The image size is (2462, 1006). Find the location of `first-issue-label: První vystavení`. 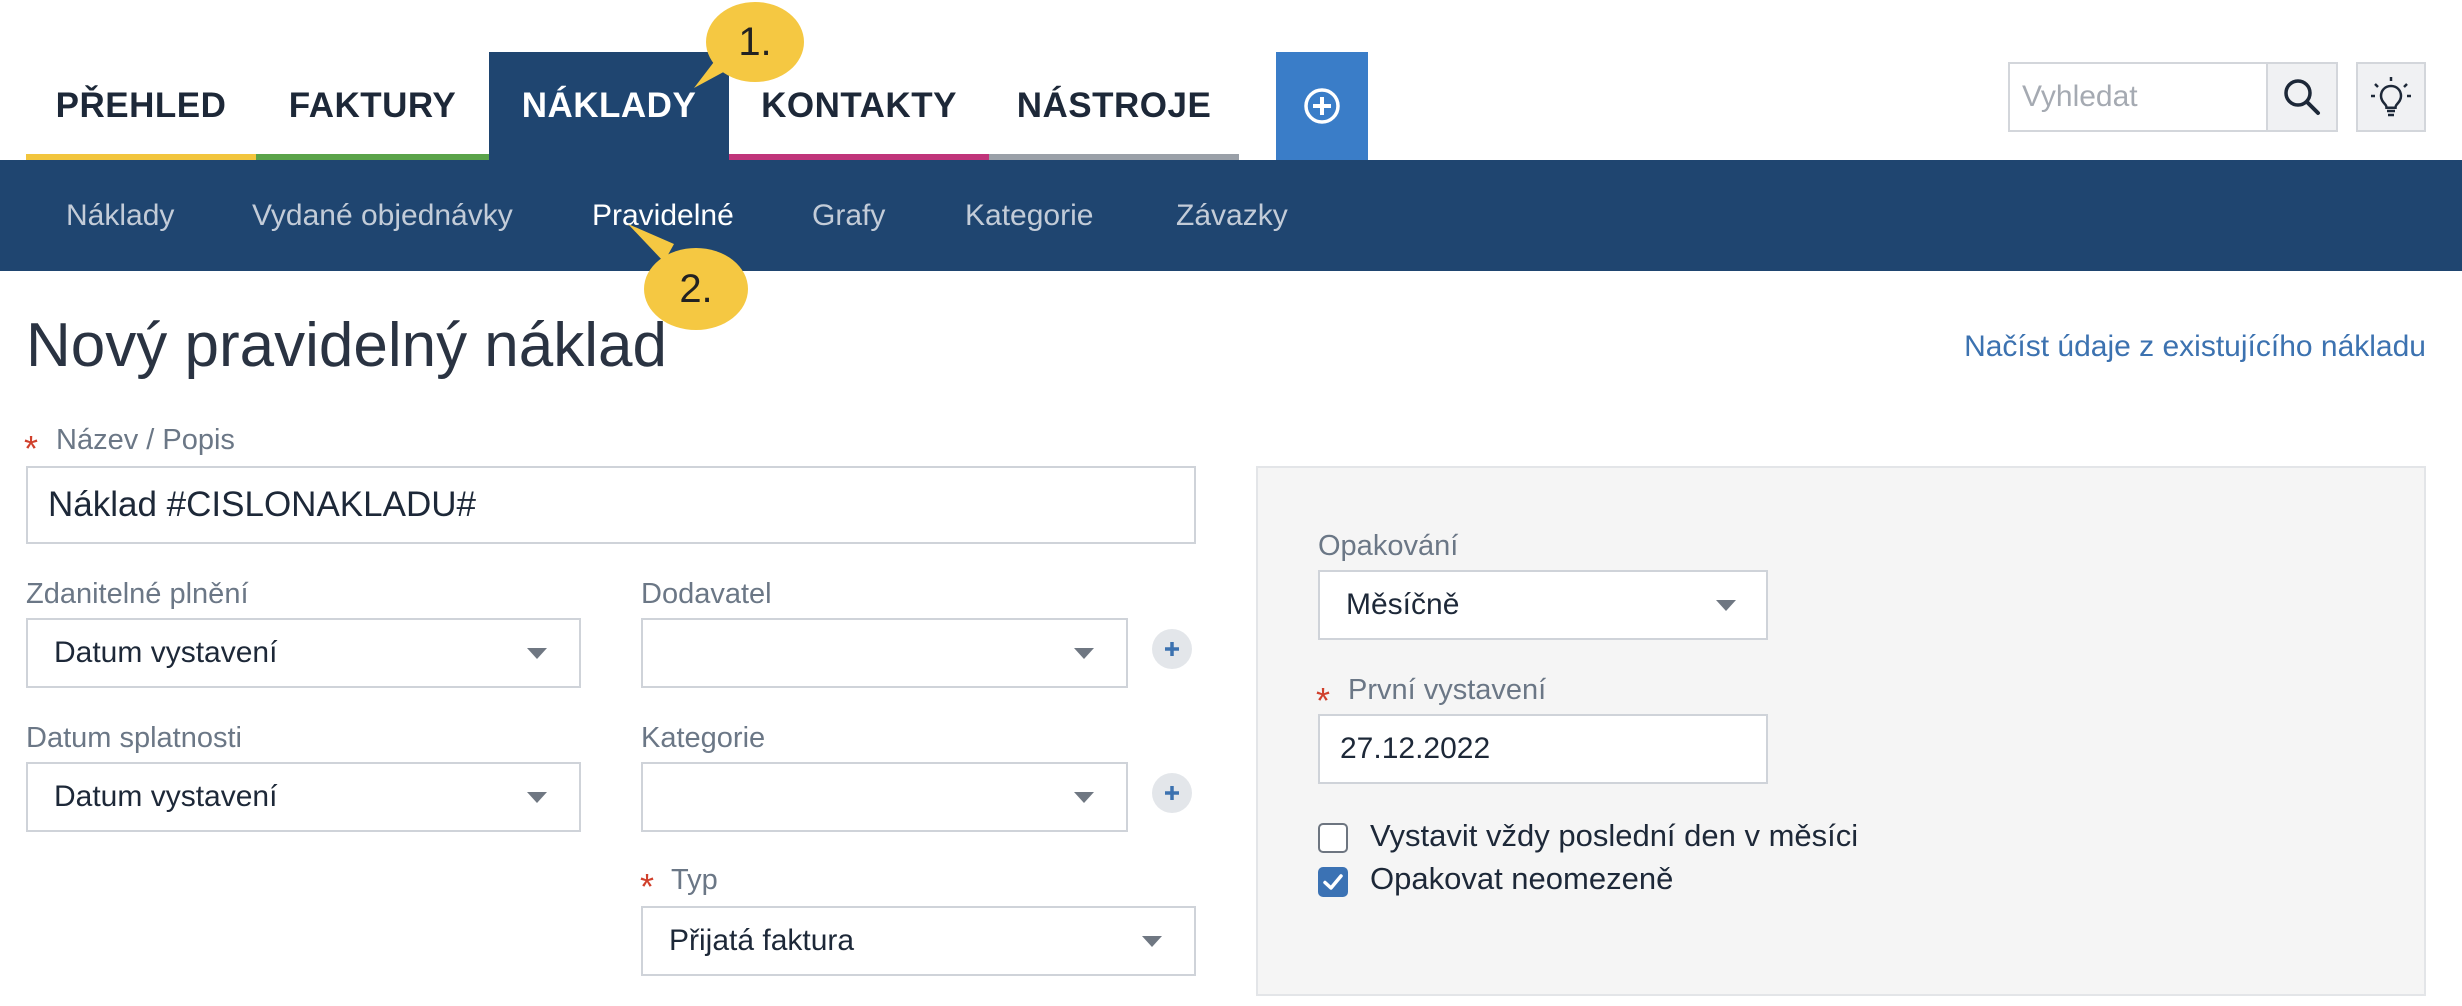

first-issue-label: První vystavení is located at coordinates (1447, 690).